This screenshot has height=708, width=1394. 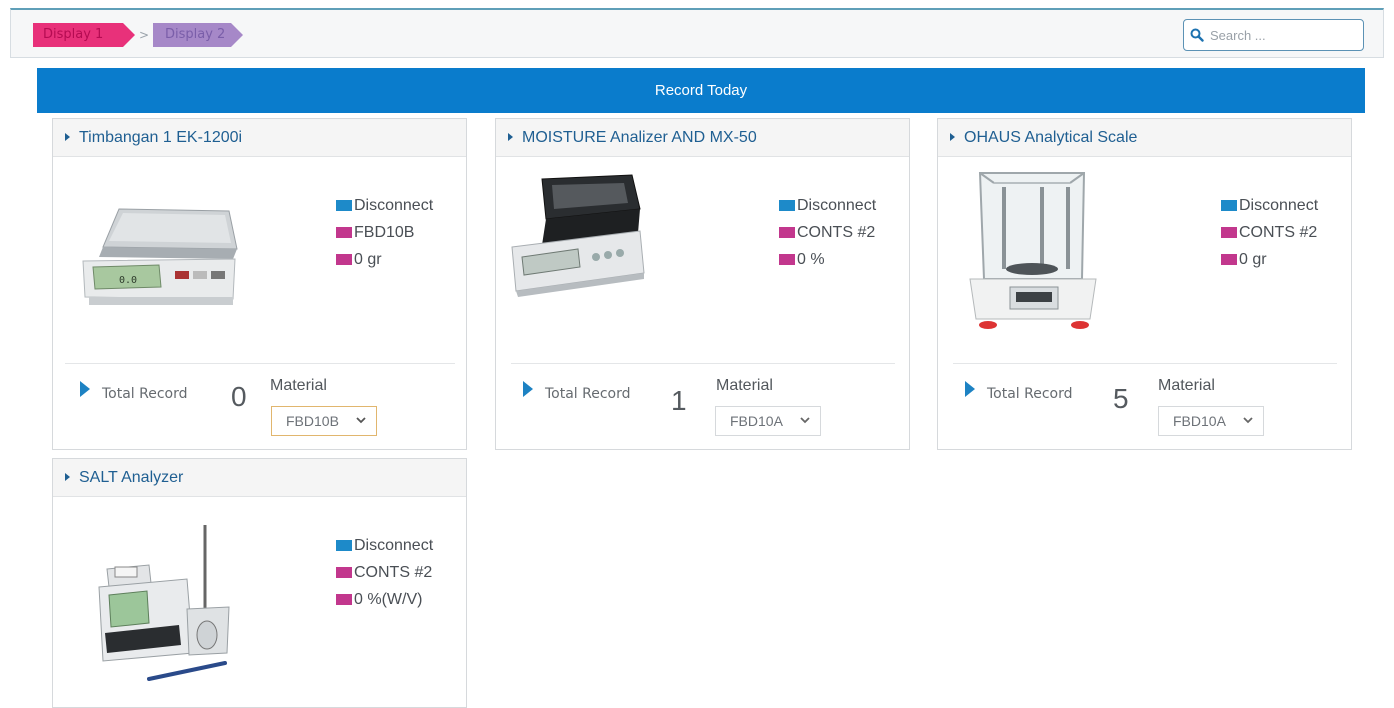 What do you see at coordinates (128, 280) in the screenshot?
I see `svg-text: 0.0` at bounding box center [128, 280].